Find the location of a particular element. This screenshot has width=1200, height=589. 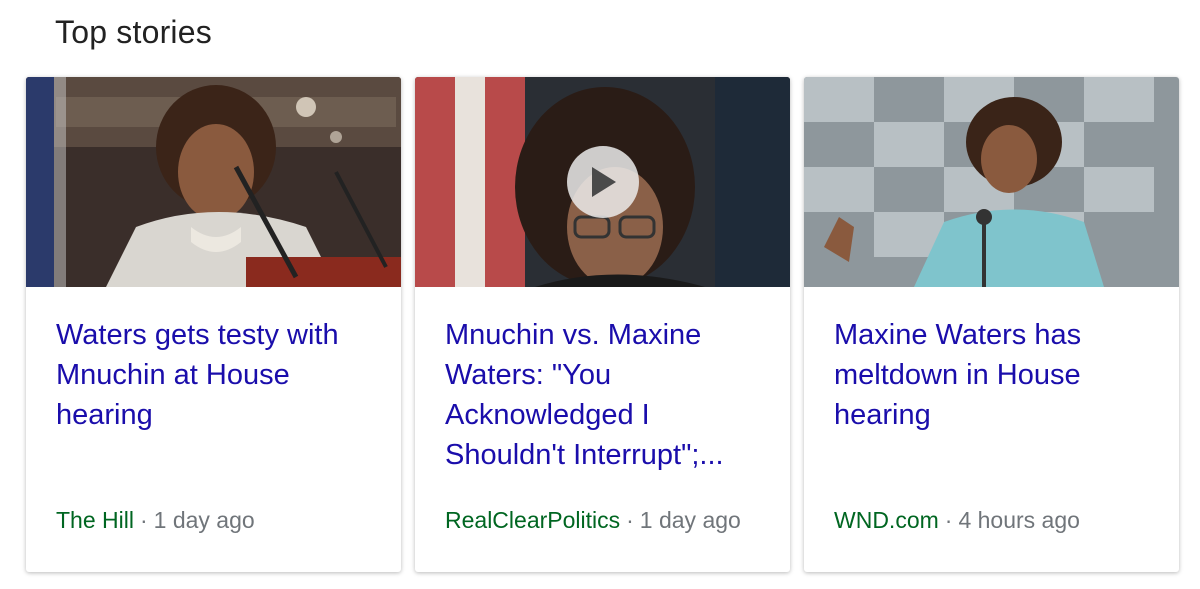

play-icon is located at coordinates (603, 182).